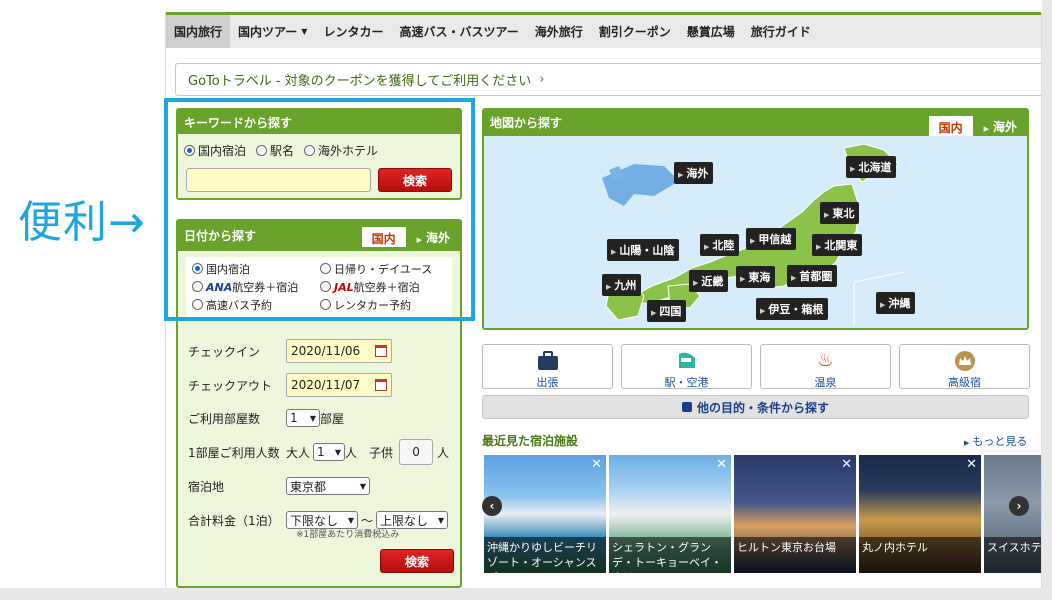 The width and height of the screenshot is (1052, 600). I want to click on nav-overseas-travel: 海外旅行, so click(559, 31).